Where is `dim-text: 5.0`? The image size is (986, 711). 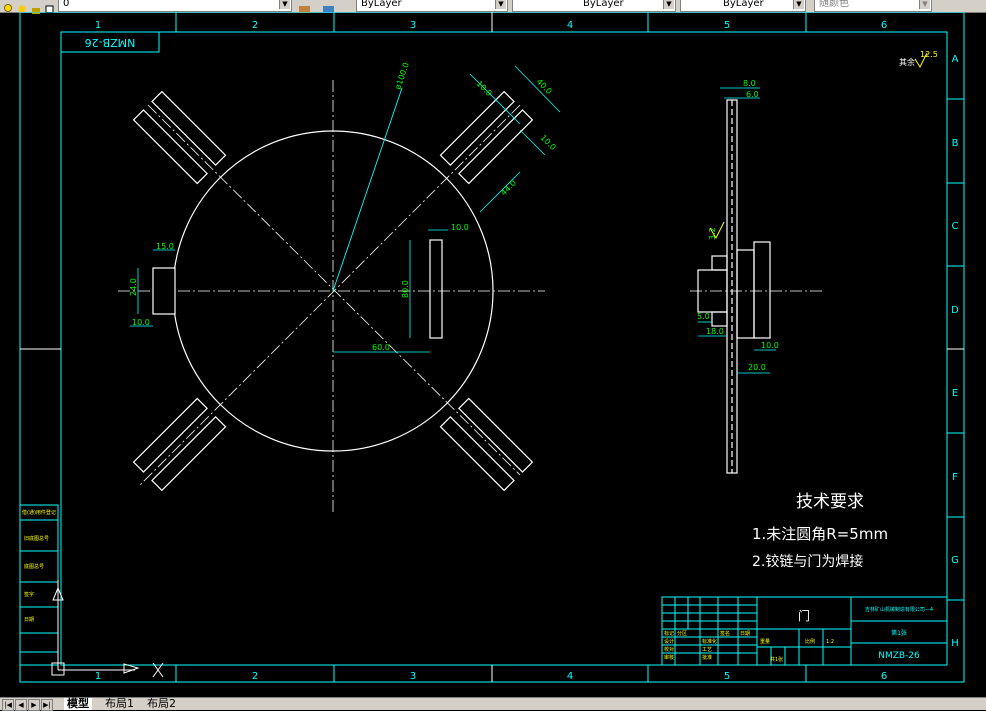
dim-text: 5.0 is located at coordinates (703, 316).